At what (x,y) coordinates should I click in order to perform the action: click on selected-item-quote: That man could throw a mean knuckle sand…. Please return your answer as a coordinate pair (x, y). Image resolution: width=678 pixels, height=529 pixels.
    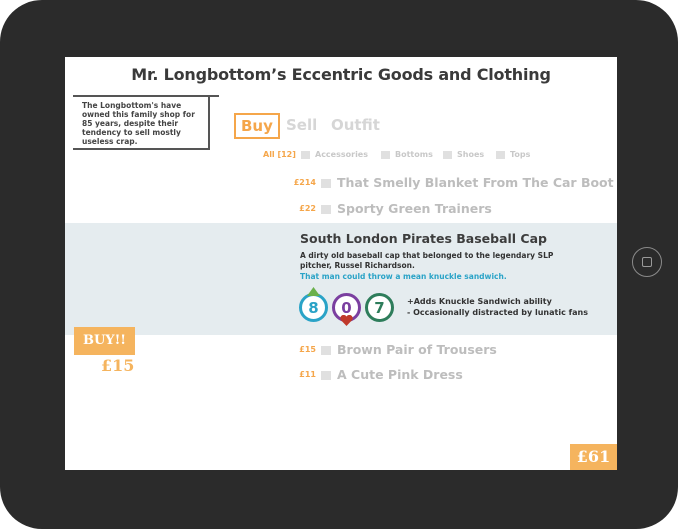
    Looking at the image, I should click on (403, 276).